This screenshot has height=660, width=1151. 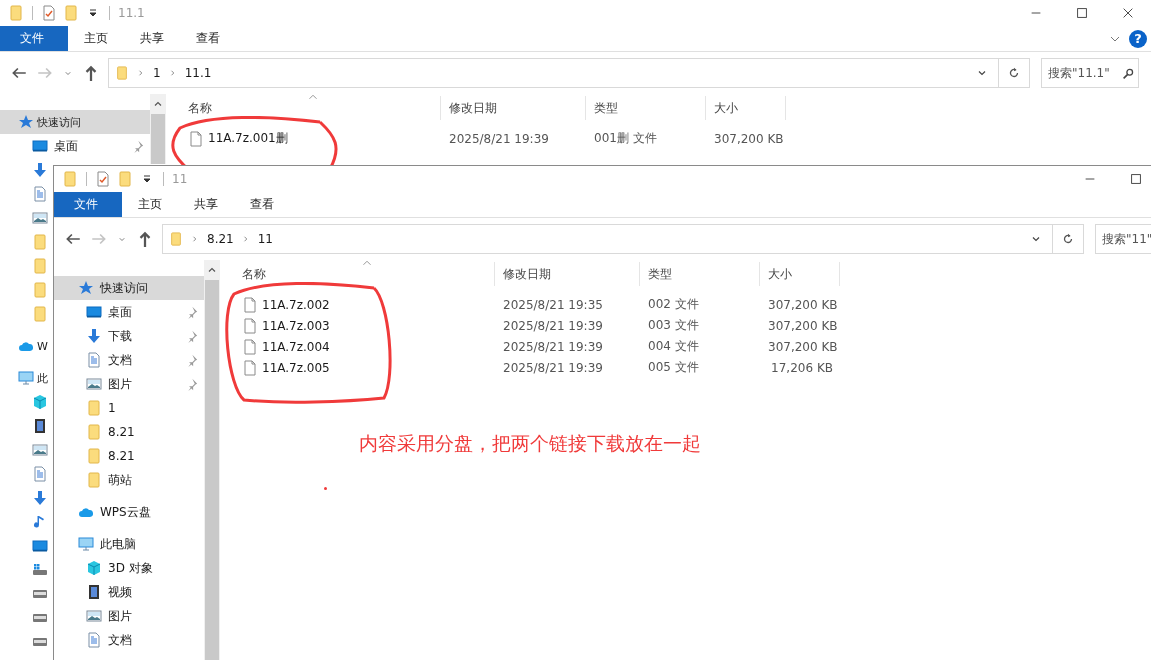 What do you see at coordinates (530, 443) in the screenshot?
I see `annotation-note: 内容采用分盘，把两个链接下载放在一起` at bounding box center [530, 443].